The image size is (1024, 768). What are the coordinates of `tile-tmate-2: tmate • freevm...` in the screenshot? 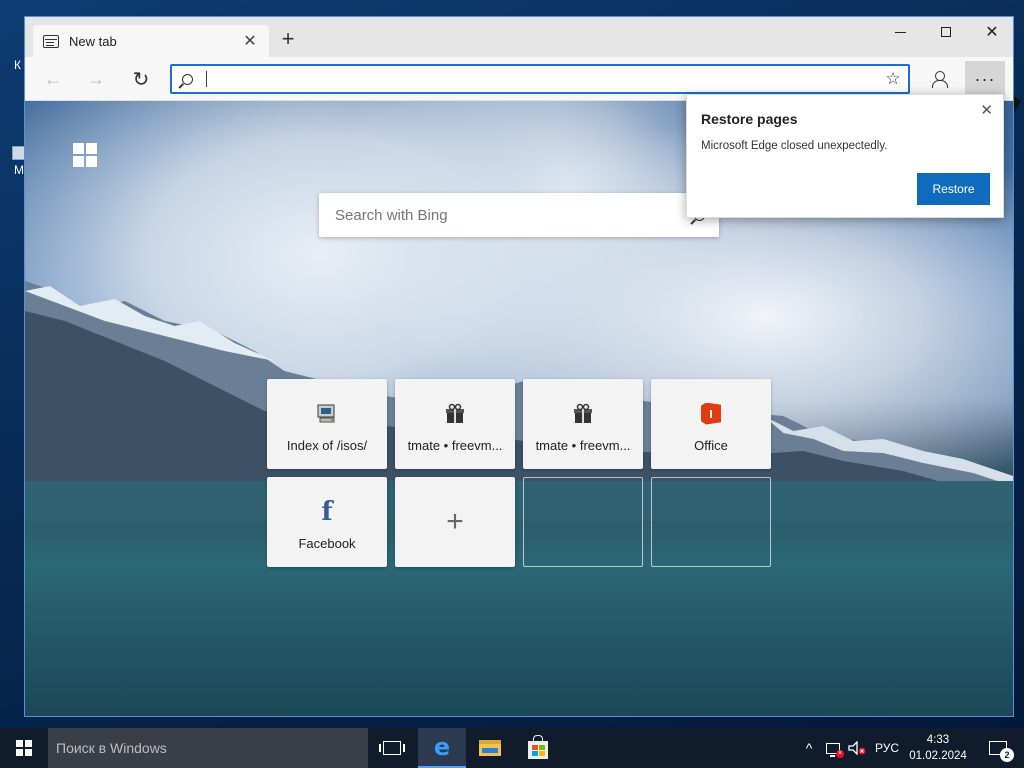 It's located at (583, 424).